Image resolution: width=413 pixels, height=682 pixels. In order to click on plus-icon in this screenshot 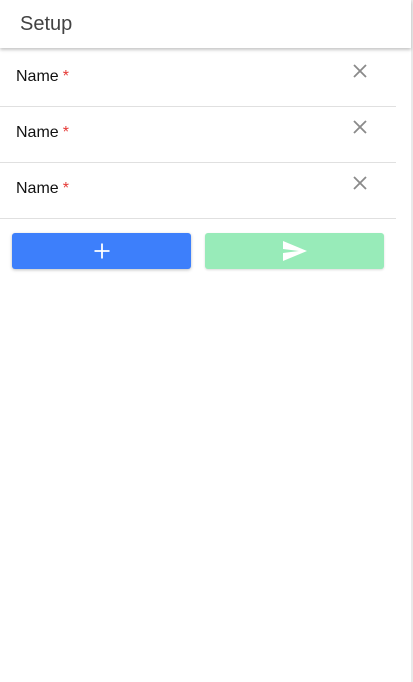, I will do `click(101, 251)`.